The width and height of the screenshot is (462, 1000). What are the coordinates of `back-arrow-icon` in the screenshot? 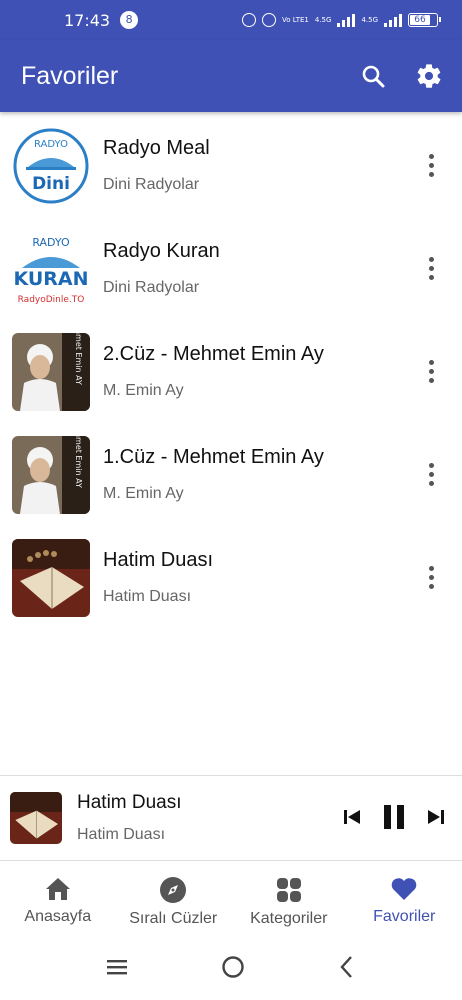 It's located at (346, 967).